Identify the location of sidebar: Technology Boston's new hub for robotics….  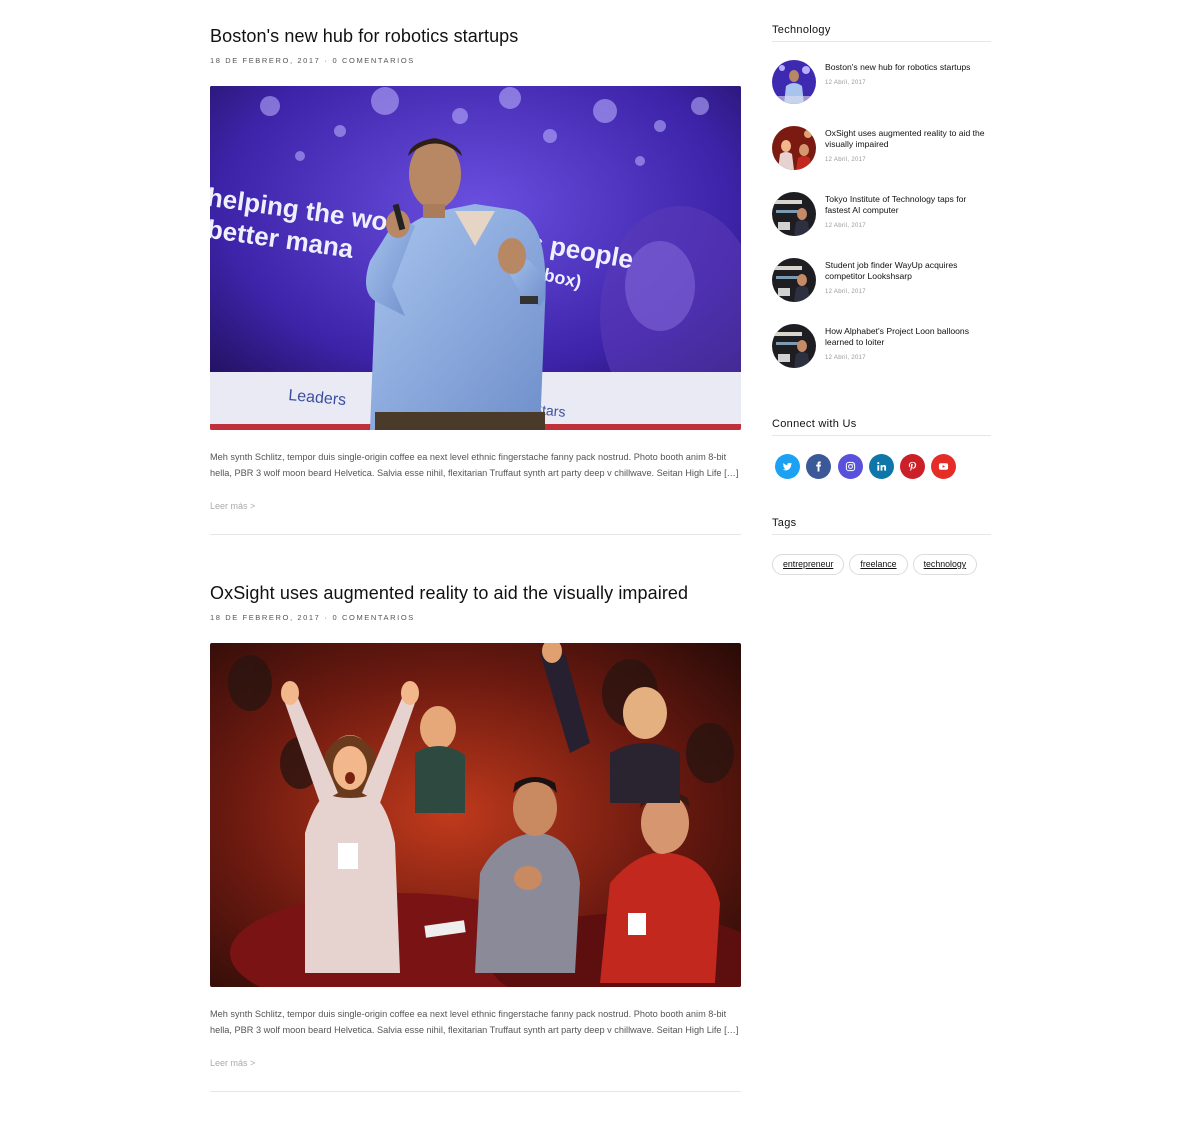
(881, 303).